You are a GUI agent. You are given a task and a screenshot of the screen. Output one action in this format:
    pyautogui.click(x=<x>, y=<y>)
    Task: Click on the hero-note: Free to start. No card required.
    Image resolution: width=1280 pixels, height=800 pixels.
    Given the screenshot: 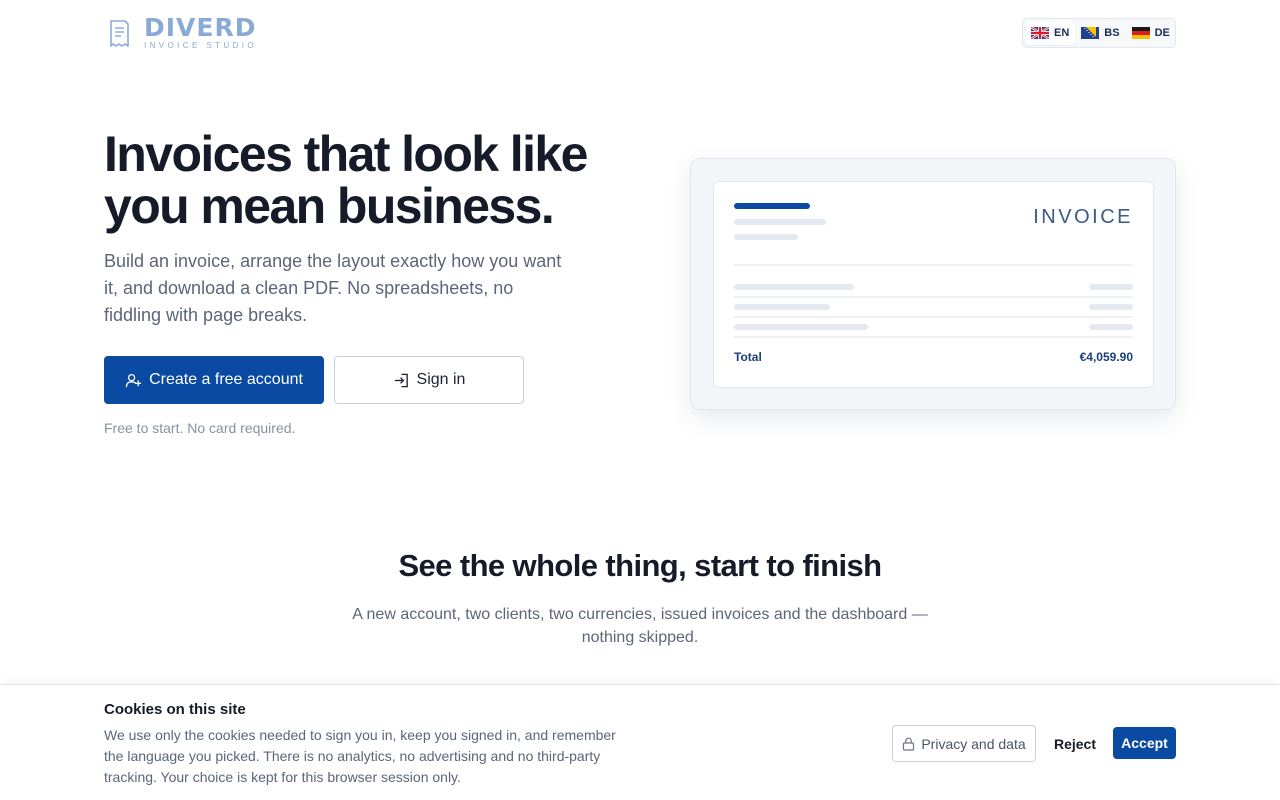 What is the action you would take?
    pyautogui.click(x=200, y=428)
    